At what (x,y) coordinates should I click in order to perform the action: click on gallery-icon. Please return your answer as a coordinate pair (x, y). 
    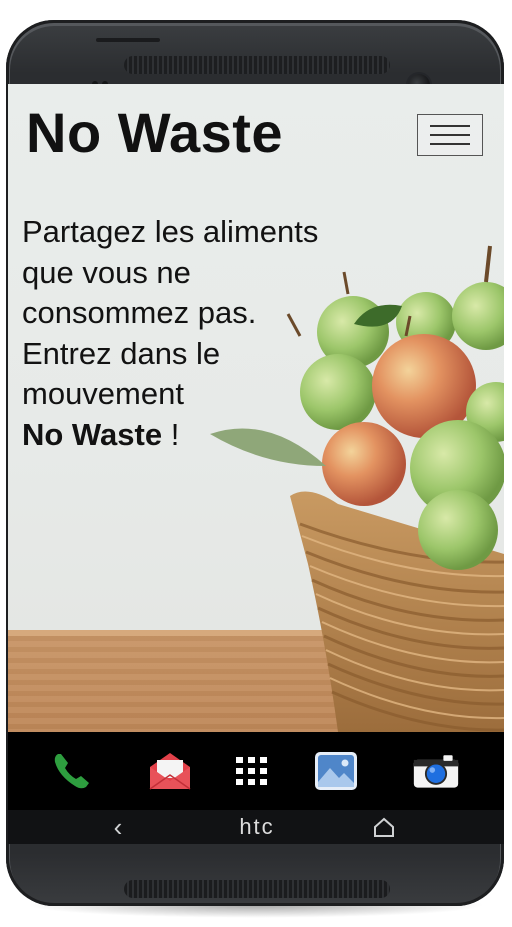
    Looking at the image, I should click on (336, 771).